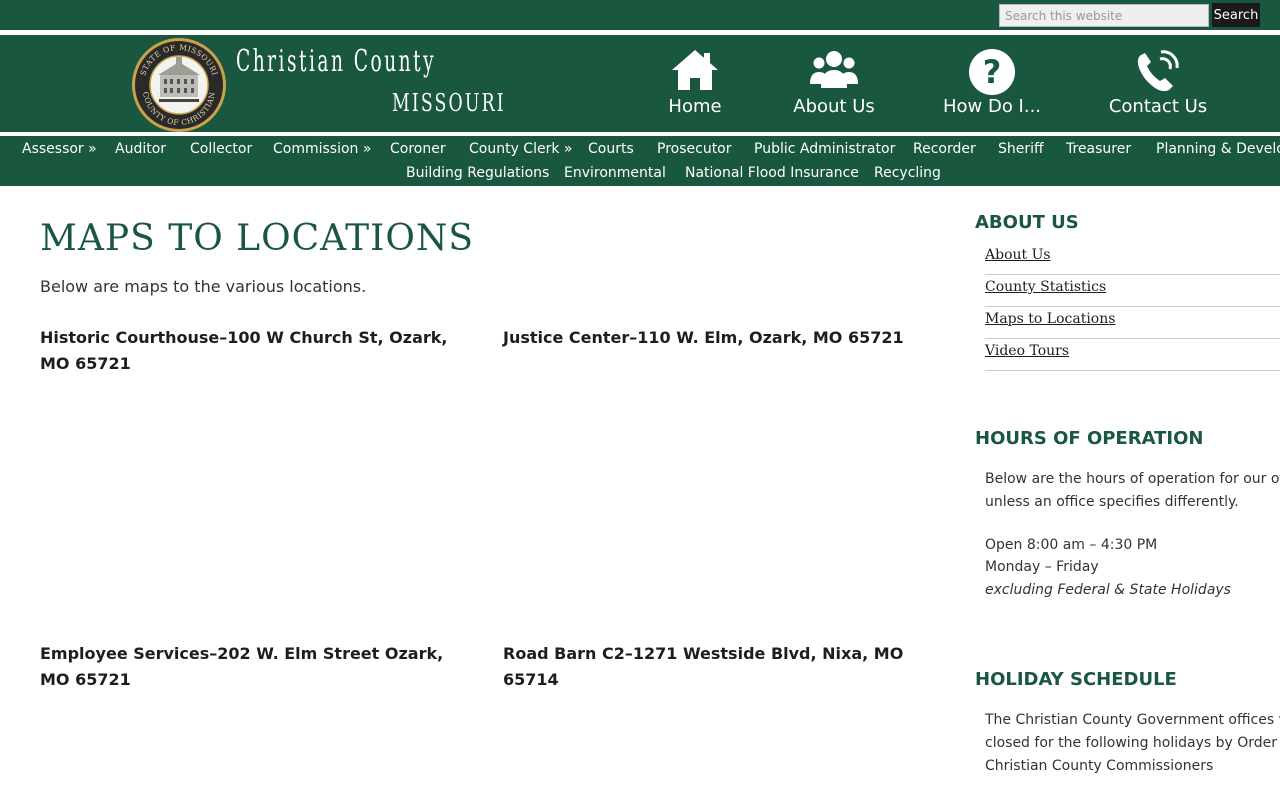 The height and width of the screenshot is (800, 1280). What do you see at coordinates (772, 173) in the screenshot?
I see `menu-national-flood-insurance: National Flood Insurance` at bounding box center [772, 173].